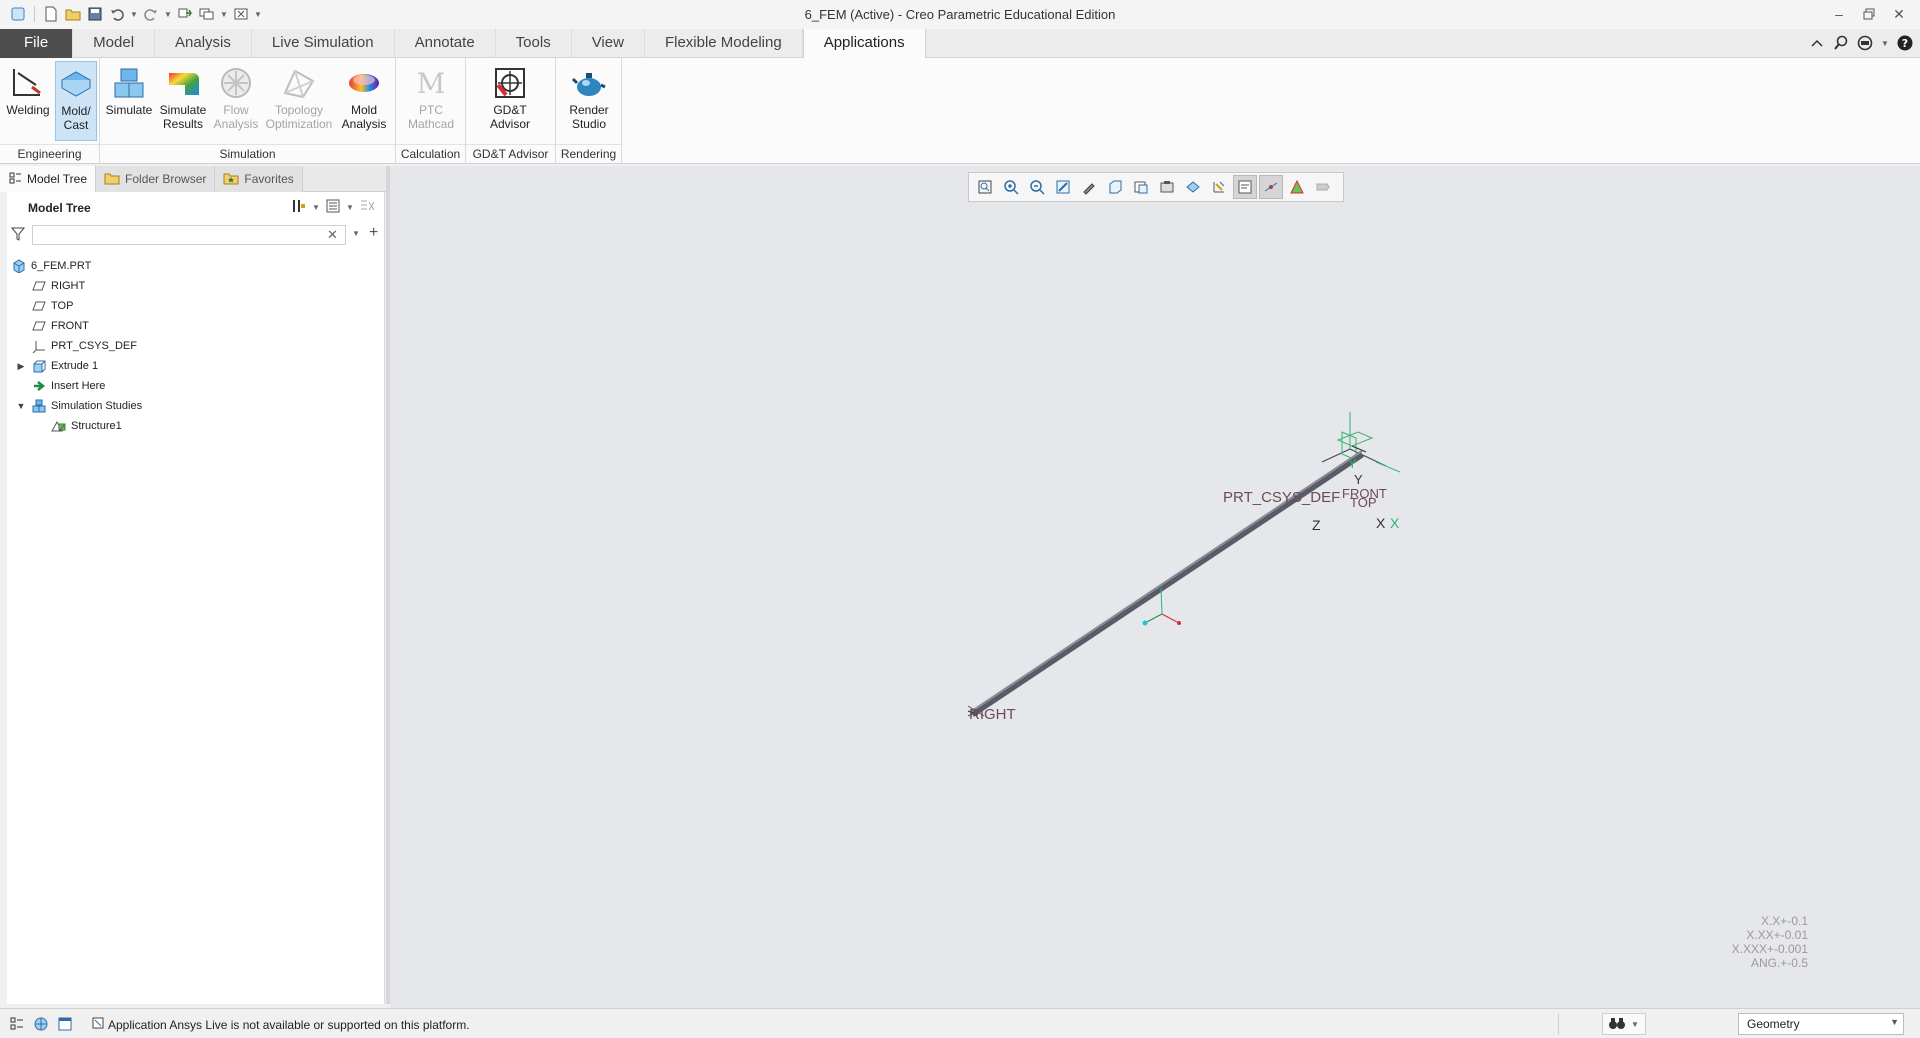 Image resolution: width=1920 pixels, height=1038 pixels. I want to click on tab-annotate: Annotate, so click(445, 43).